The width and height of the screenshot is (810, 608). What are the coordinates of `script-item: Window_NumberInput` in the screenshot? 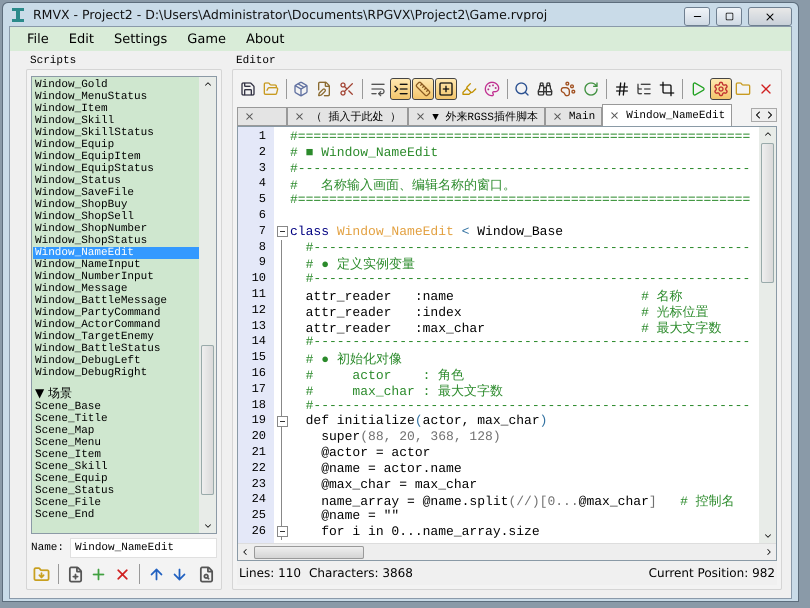 It's located at (116, 277).